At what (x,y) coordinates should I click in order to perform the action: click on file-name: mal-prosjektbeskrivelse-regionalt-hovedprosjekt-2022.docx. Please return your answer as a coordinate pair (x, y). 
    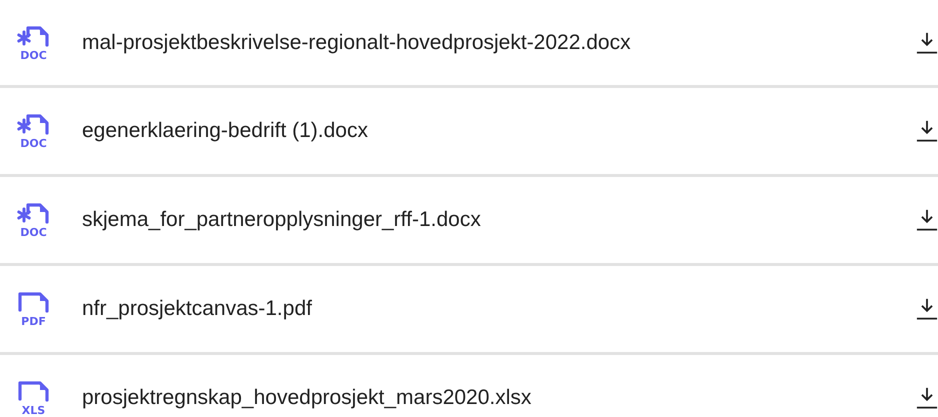
    Looking at the image, I should click on (499, 42).